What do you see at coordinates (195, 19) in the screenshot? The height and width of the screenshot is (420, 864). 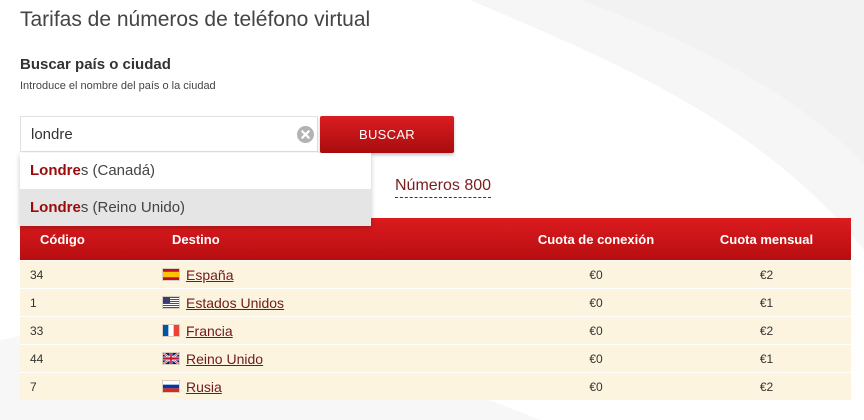 I see `page-title: Tarifas de números de teléfono virtual` at bounding box center [195, 19].